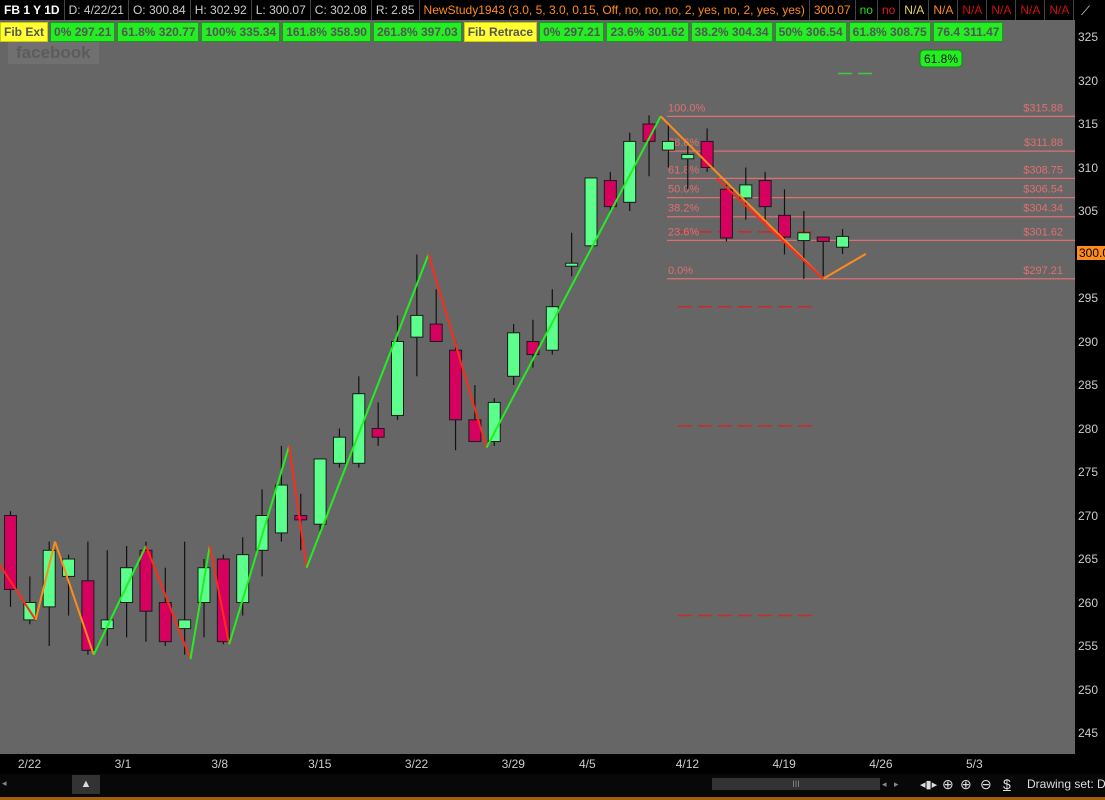 Image resolution: width=1105 pixels, height=800 pixels. I want to click on x-tick-label: 4/12, so click(687, 764).